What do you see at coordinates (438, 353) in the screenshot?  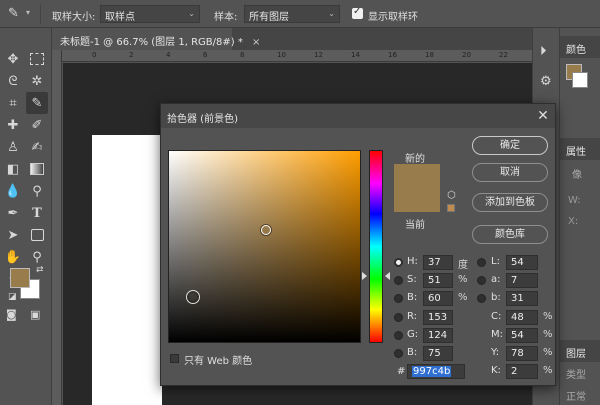 I see `blue-field: 75` at bounding box center [438, 353].